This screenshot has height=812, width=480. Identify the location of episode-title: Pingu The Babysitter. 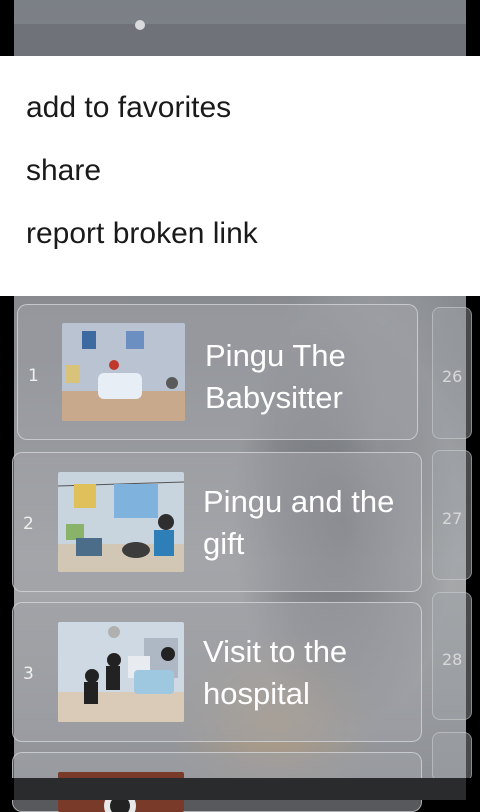
(275, 376).